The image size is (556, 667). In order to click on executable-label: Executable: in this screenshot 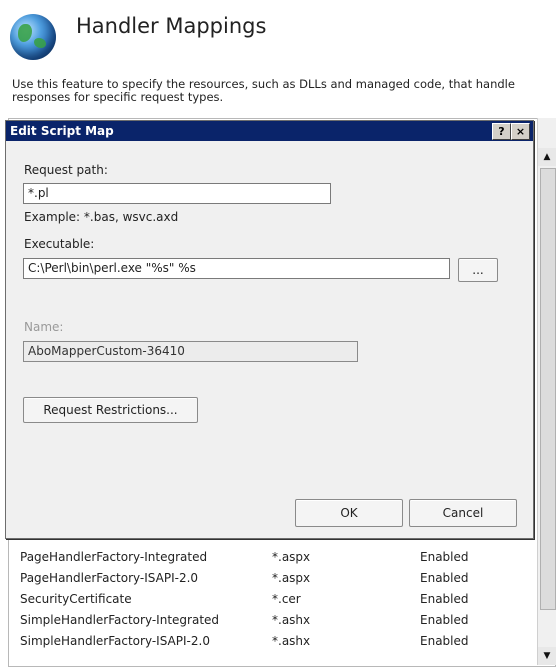, I will do `click(59, 244)`.